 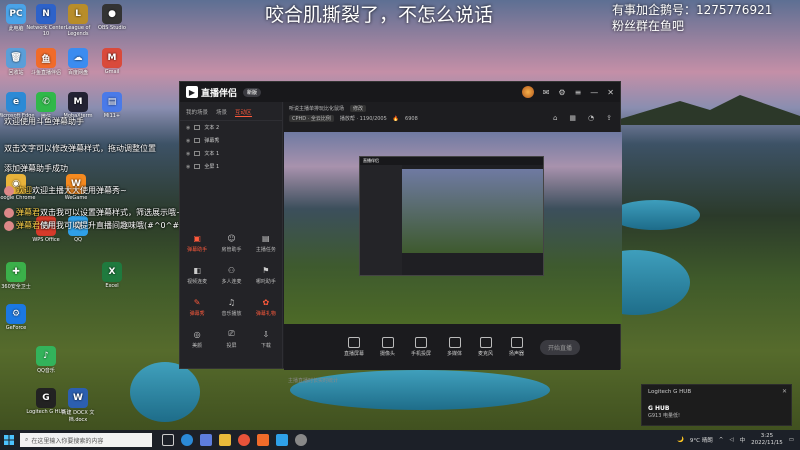 What do you see at coordinates (197, 346) in the screenshot?
I see `tool-label: 美颜` at bounding box center [197, 346].